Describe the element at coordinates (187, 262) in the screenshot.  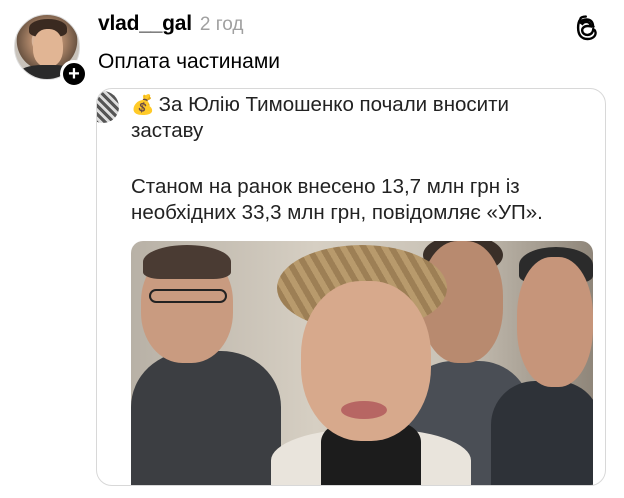
I see `photo-person-left-hair` at that location.